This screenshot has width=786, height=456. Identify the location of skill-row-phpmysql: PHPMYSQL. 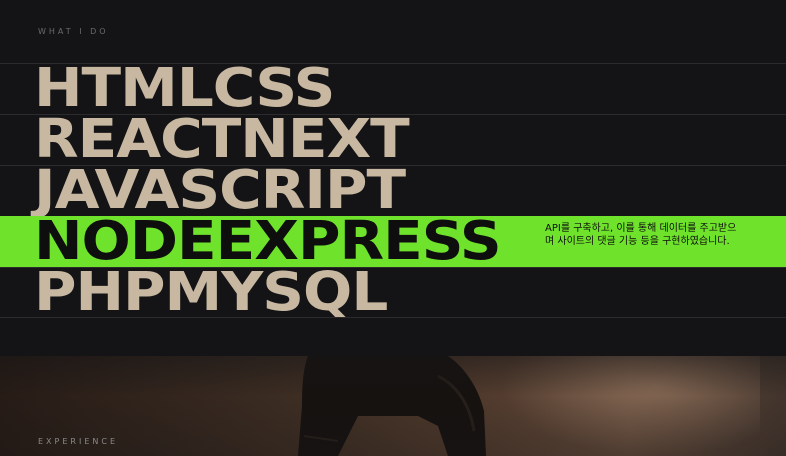
(393, 292).